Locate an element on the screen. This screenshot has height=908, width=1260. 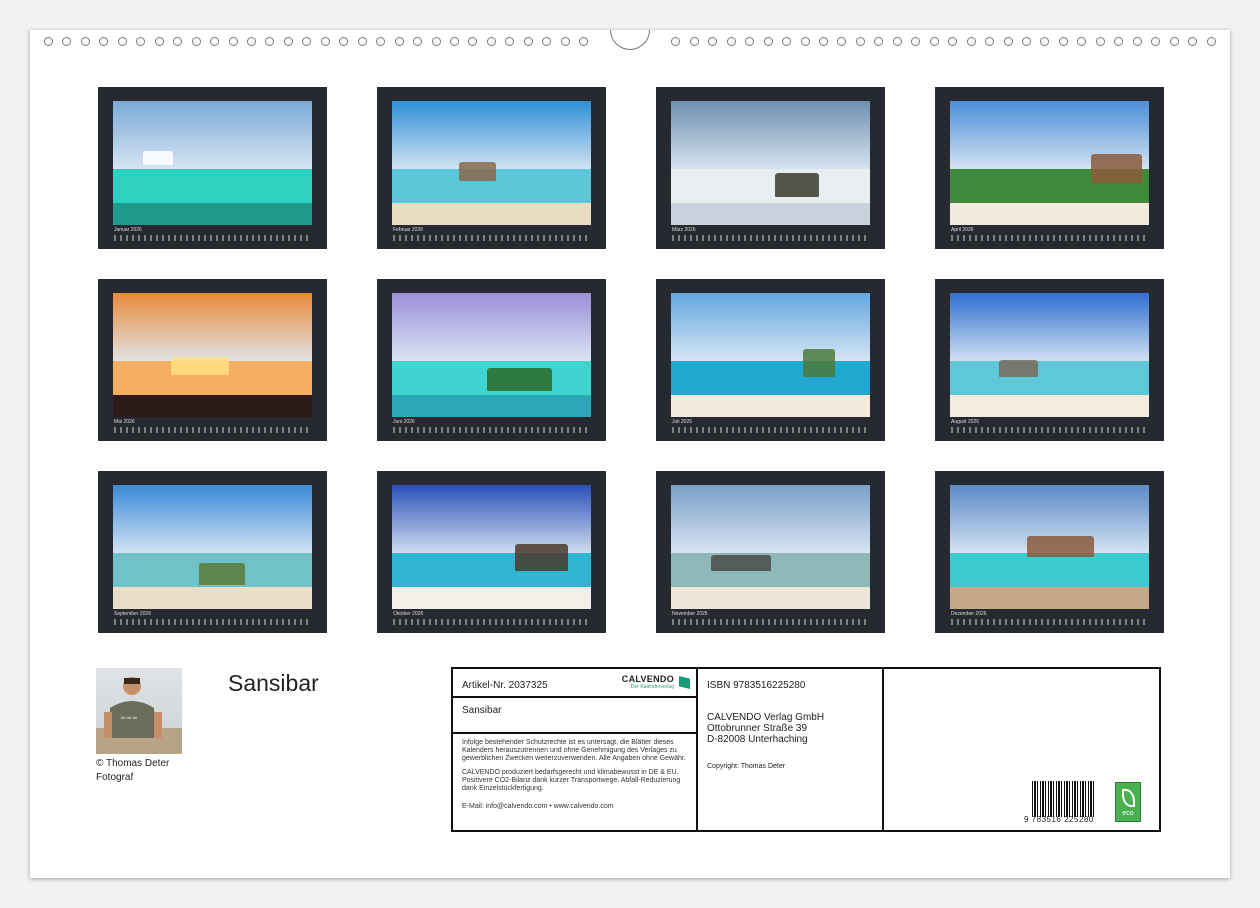
copyright: Copyright: Thomas Deter is located at coordinates (746, 766).